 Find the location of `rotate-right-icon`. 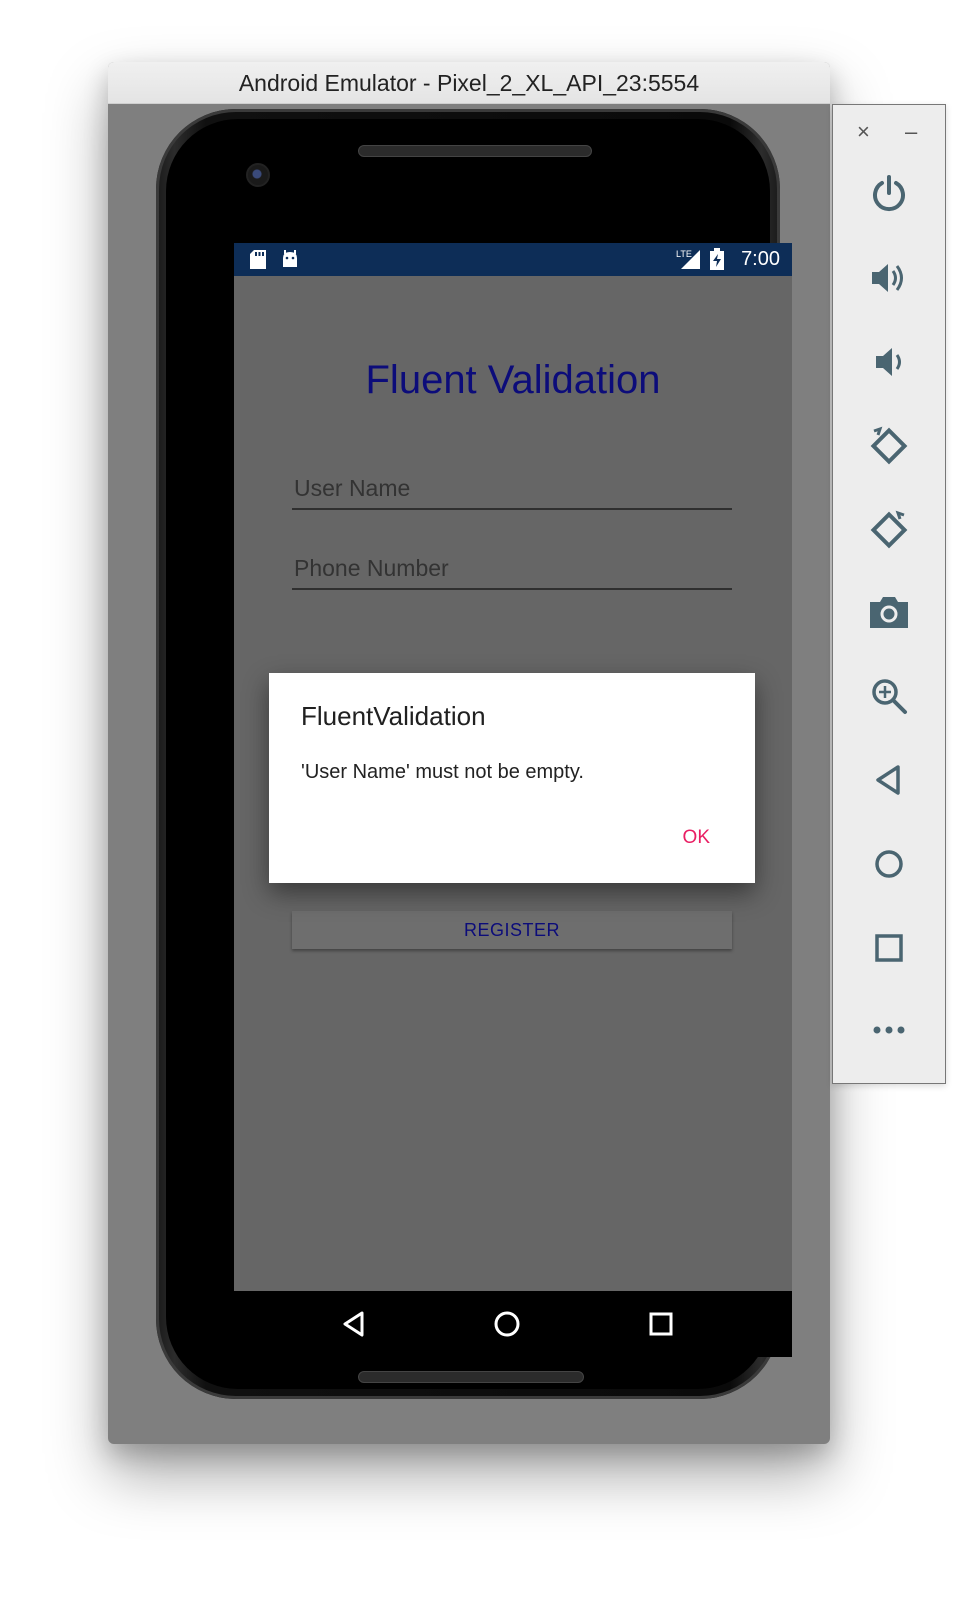

rotate-right-icon is located at coordinates (889, 530).